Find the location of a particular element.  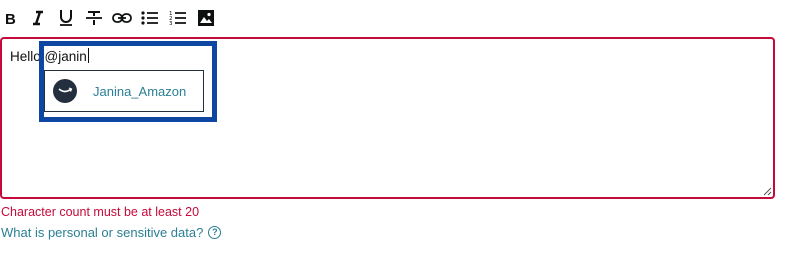

image-icon is located at coordinates (206, 18).